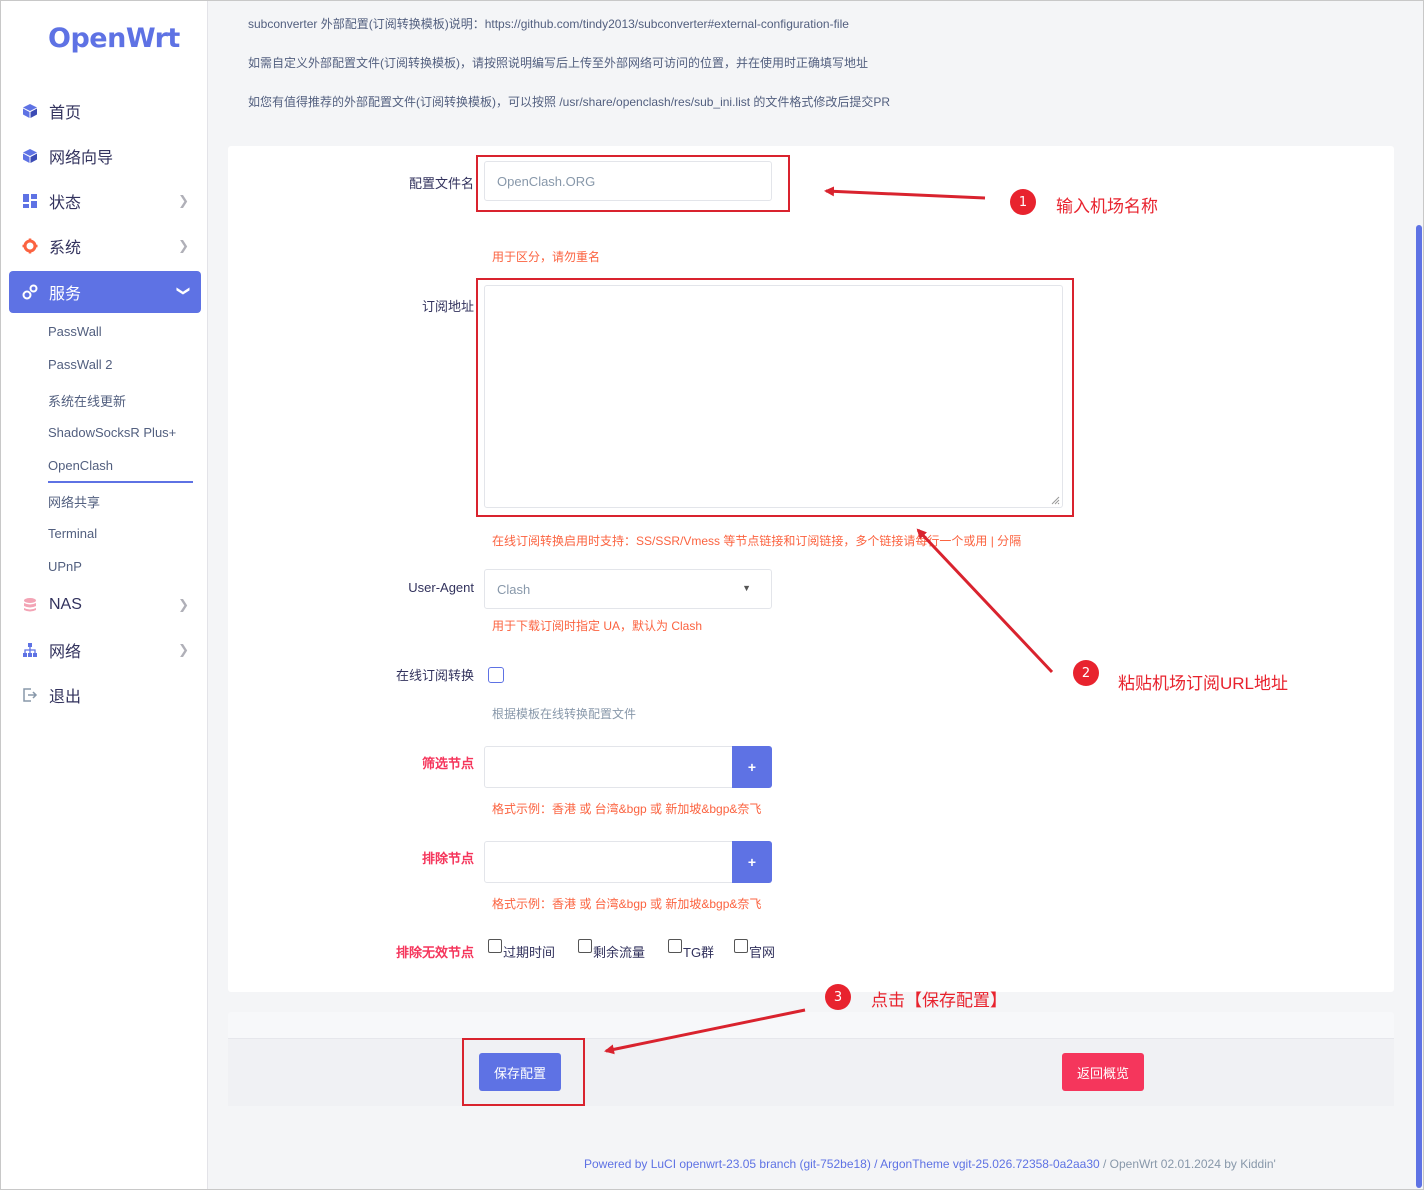  What do you see at coordinates (838, 997) in the screenshot?
I see `step-number-3: 3` at bounding box center [838, 997].